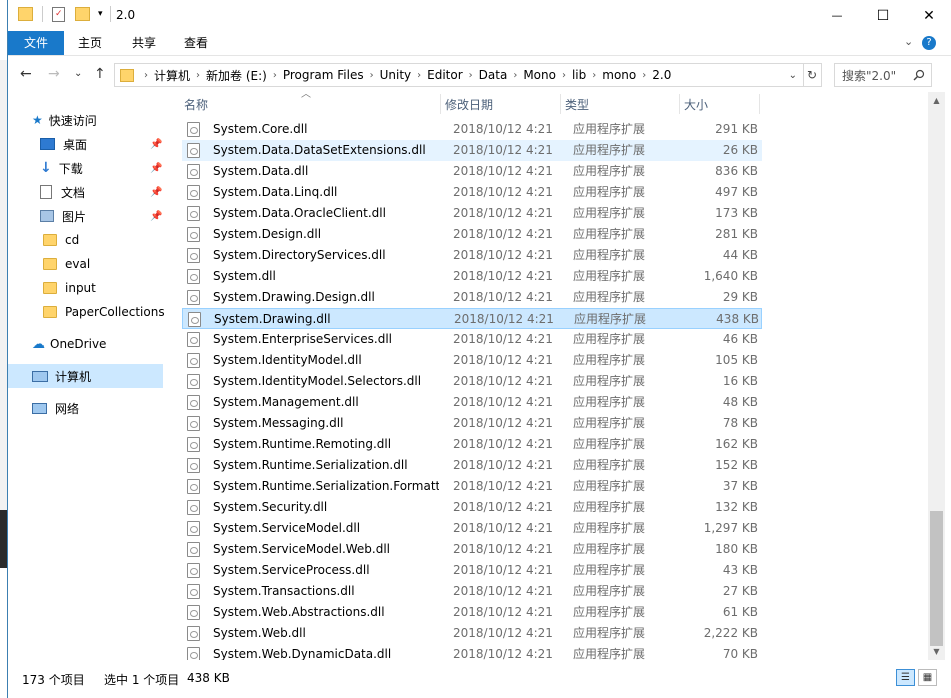 The width and height of the screenshot is (951, 698). Describe the element at coordinates (736, 129) in the screenshot. I see `file-size: 291 KB` at that location.